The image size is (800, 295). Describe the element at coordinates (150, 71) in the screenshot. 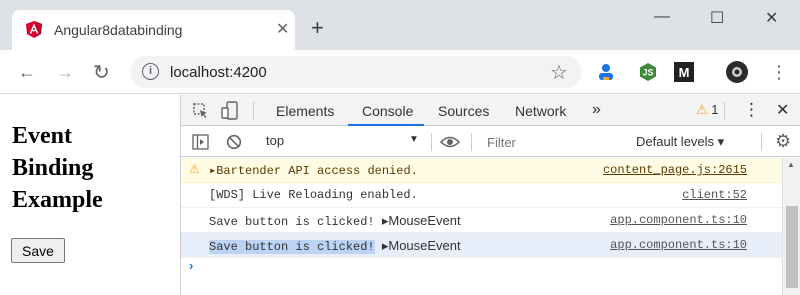

I see `info-icon: i` at that location.